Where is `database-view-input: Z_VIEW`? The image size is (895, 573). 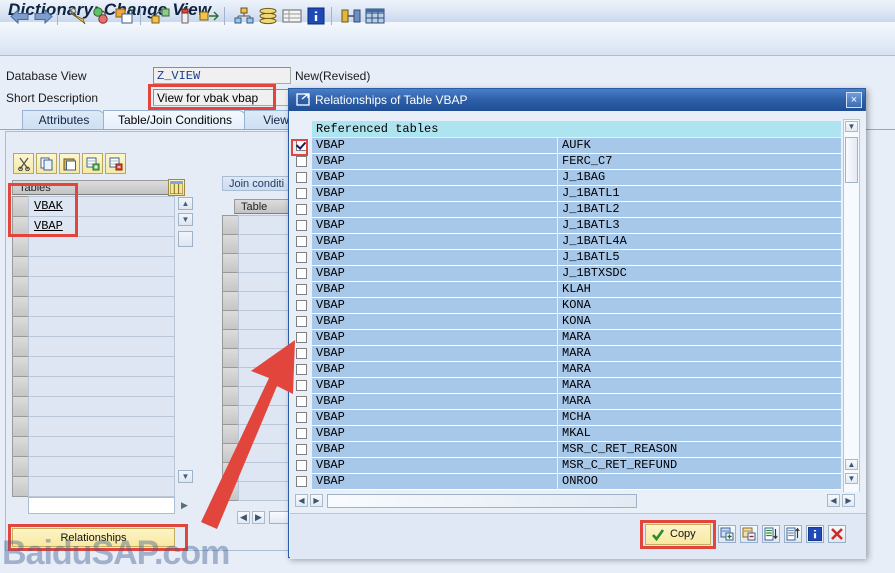
database-view-input: Z_VIEW is located at coordinates (222, 75).